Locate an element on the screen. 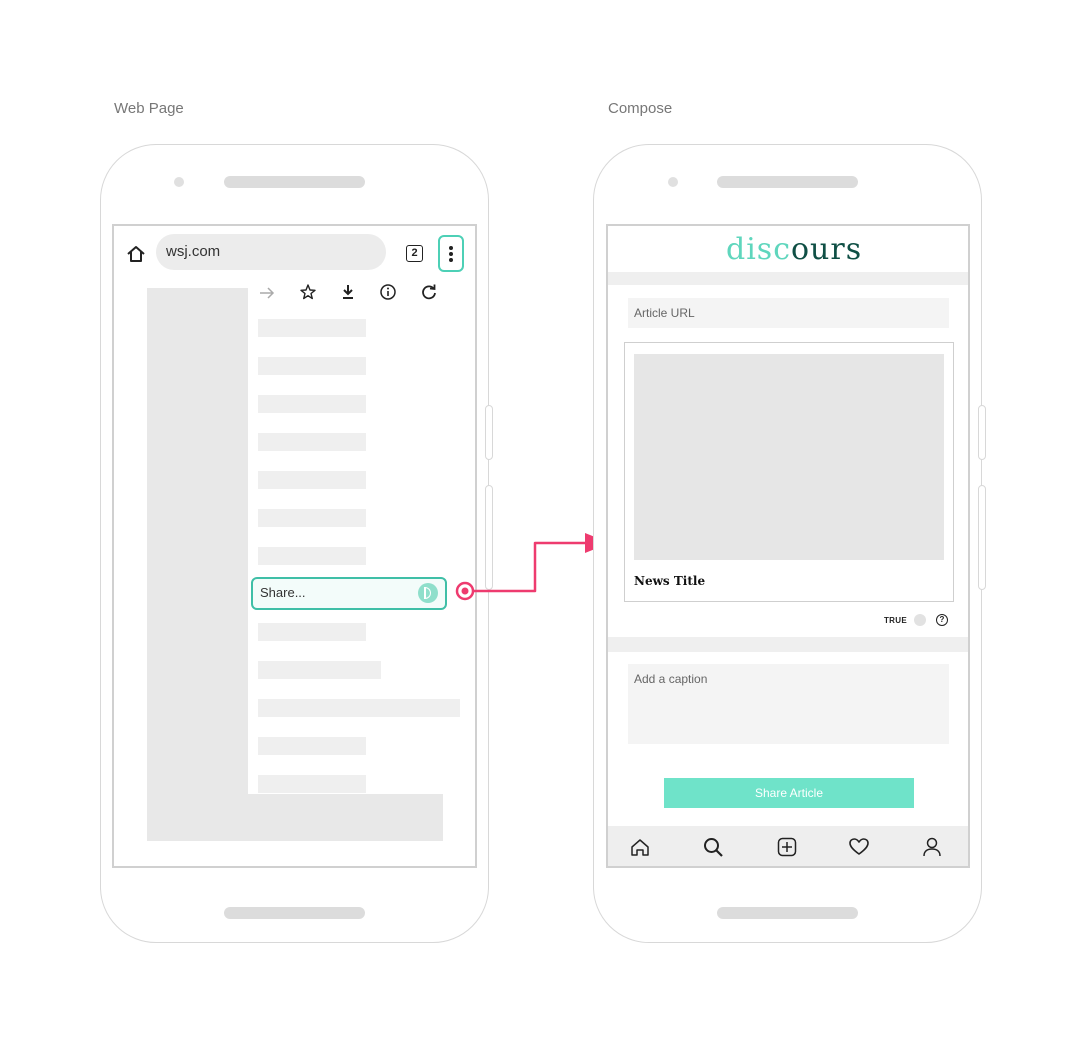 The image size is (1087, 1043). heart-icon is located at coordinates (859, 847).